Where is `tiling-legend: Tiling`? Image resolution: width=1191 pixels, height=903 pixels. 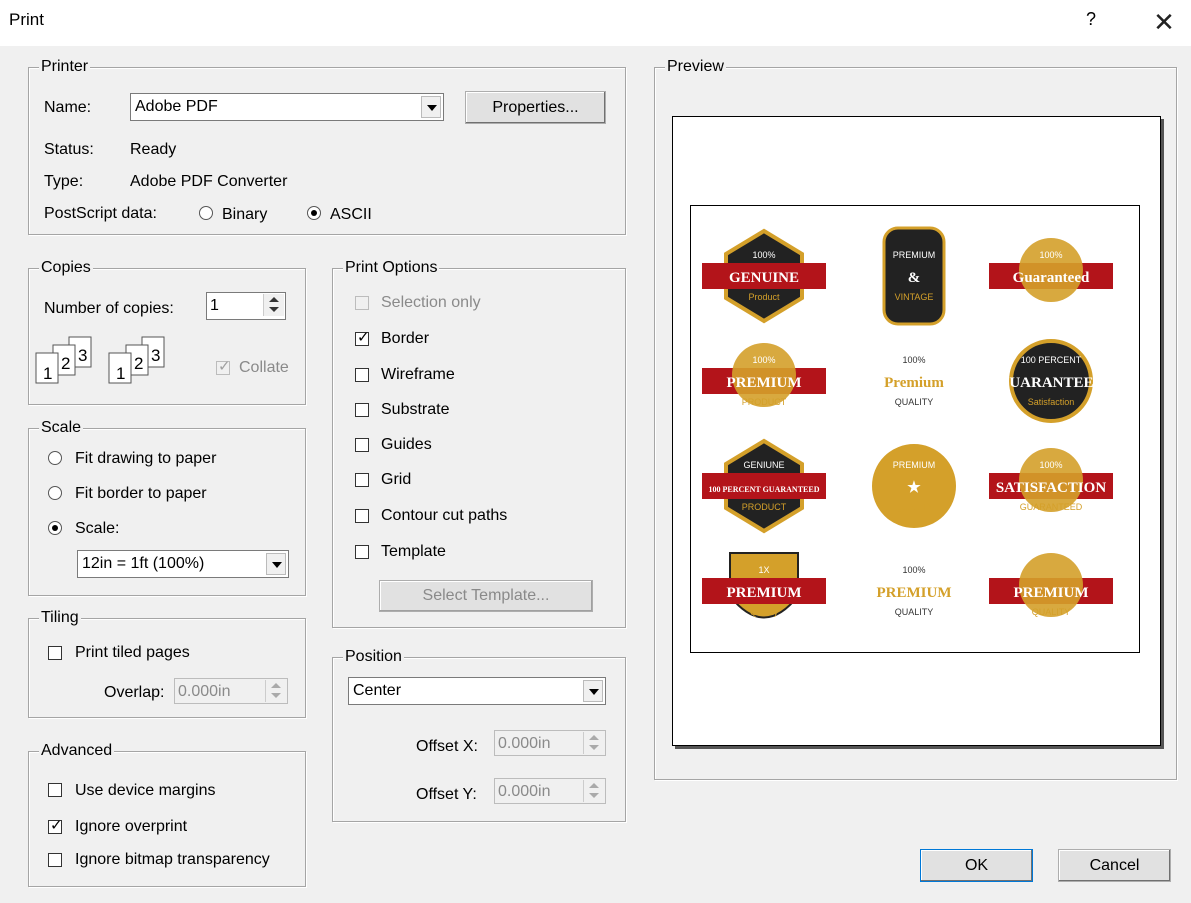
tiling-legend: Tiling is located at coordinates (60, 618).